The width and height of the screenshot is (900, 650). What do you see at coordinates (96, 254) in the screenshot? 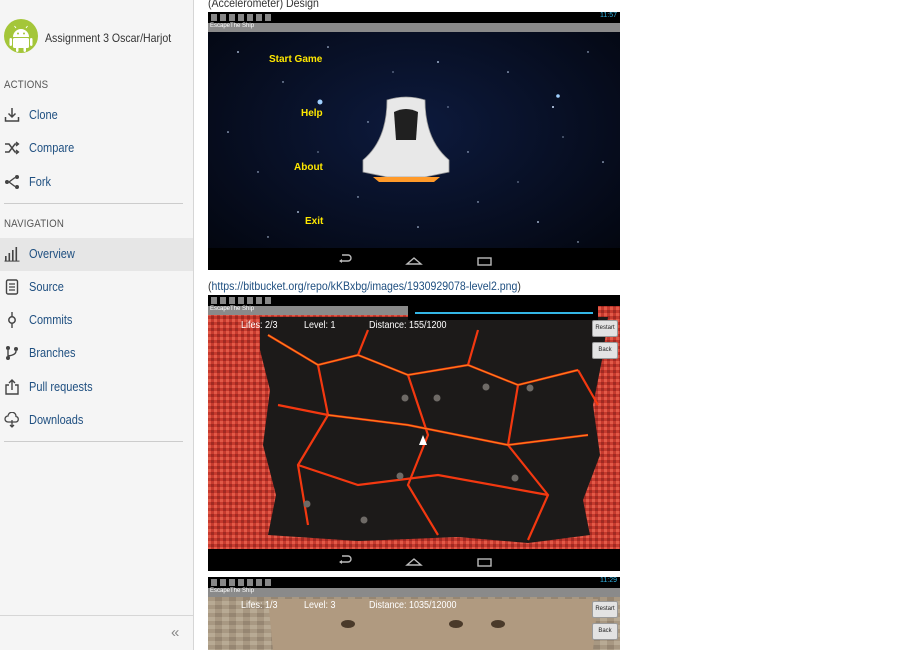
I see `sidebar-item-overview: Overview` at bounding box center [96, 254].